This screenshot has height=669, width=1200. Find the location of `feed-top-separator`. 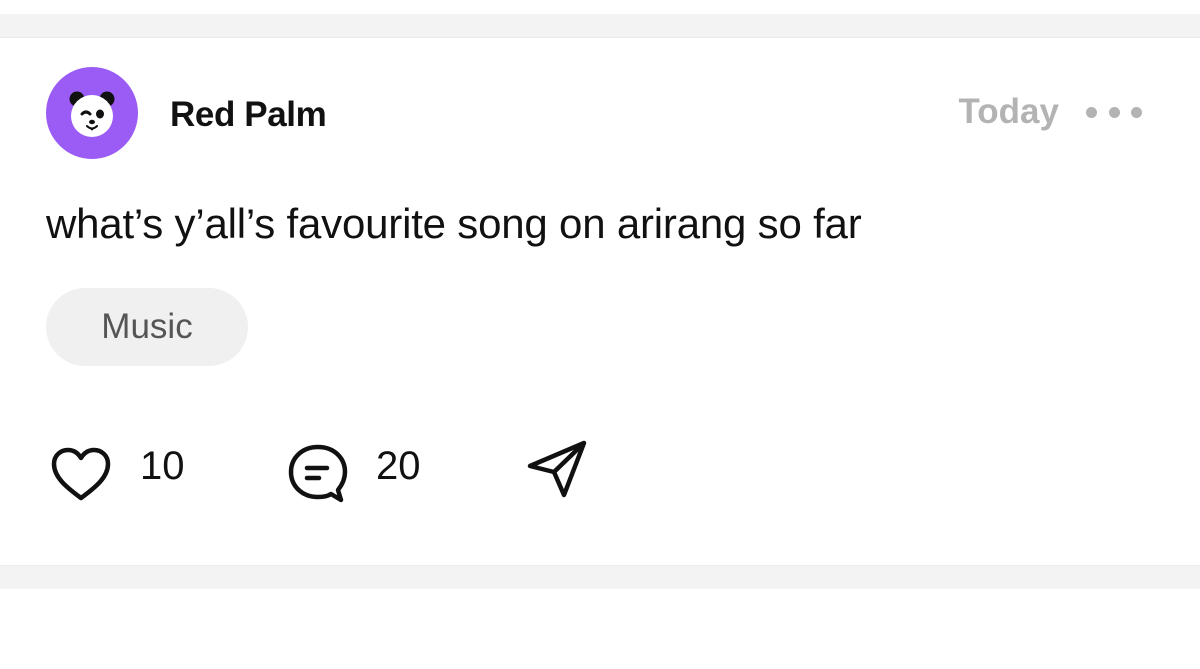

feed-top-separator is located at coordinates (600, 19).